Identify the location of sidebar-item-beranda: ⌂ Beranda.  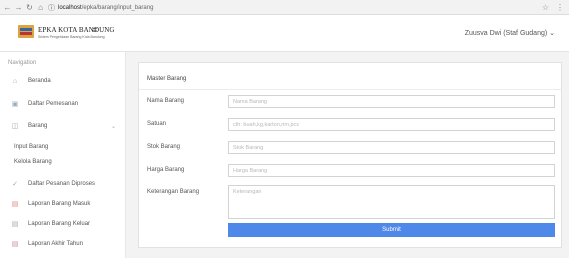
(64, 81).